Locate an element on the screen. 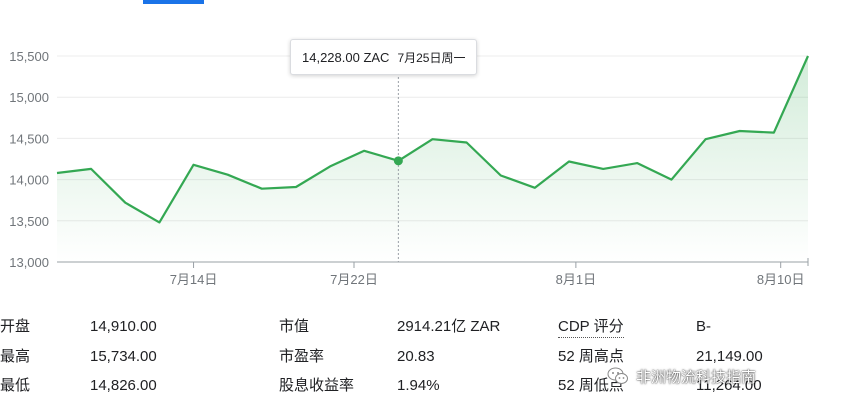 The image size is (852, 413). stat-value-low: 14,826.00 is located at coordinates (123, 385).